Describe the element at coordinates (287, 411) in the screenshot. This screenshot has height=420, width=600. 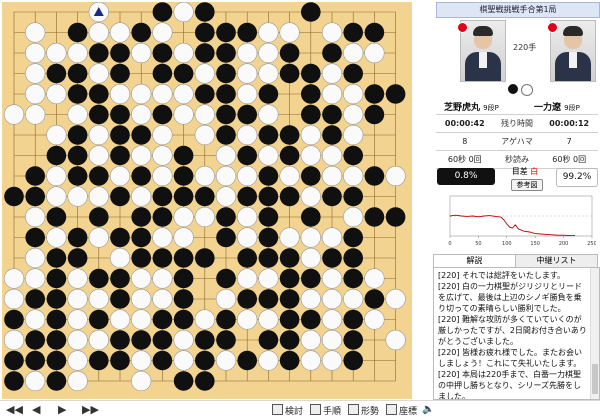
I see `review-button: 検討` at that location.